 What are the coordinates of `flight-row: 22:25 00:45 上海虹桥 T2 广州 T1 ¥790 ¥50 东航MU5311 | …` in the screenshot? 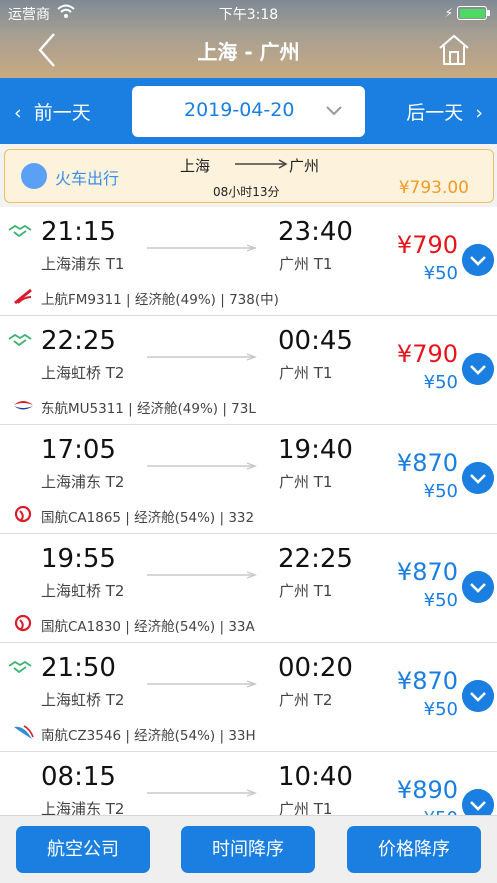 It's located at (248, 370).